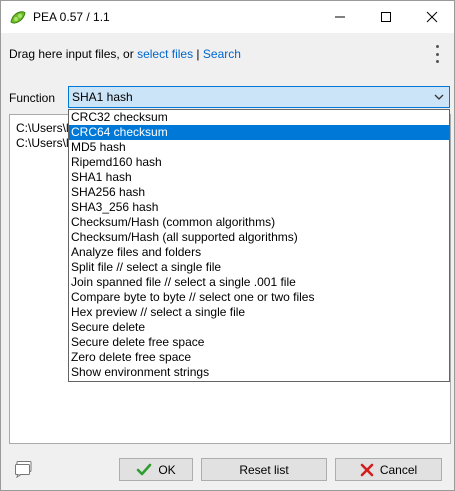  Describe the element at coordinates (259, 222) in the screenshot. I see `dropdown-option: Checksum/Hash (common algorithms)` at that location.